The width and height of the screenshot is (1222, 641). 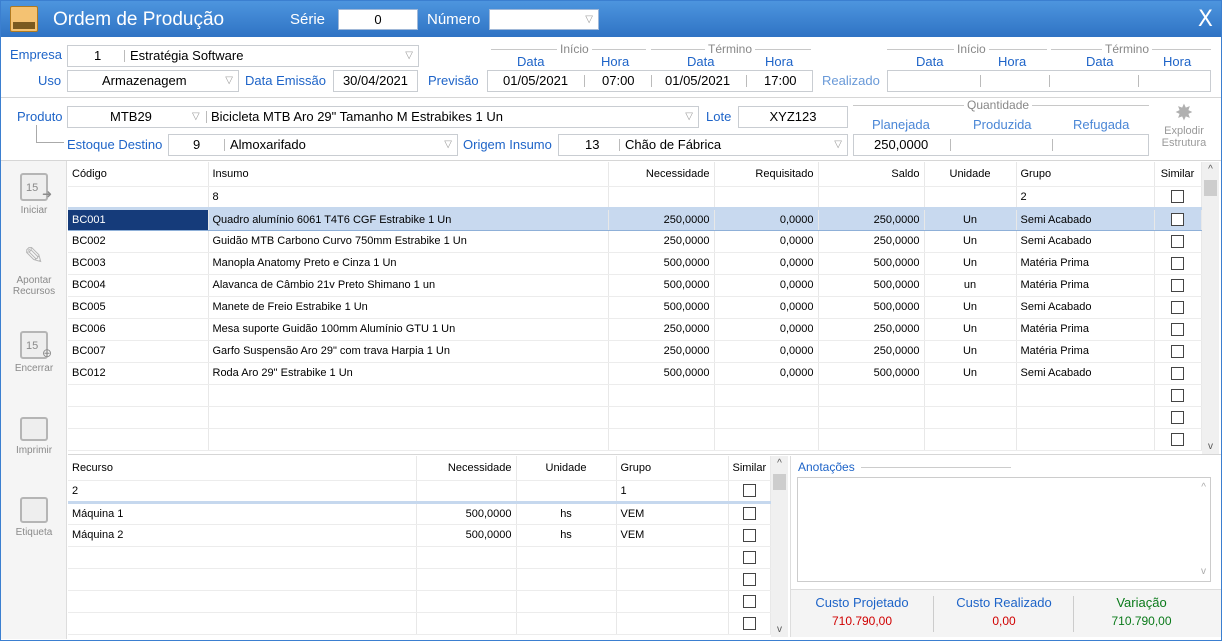 What do you see at coordinates (1210, 308) in the screenshot?
I see `insumos-scrollbar: ^ v` at bounding box center [1210, 308].